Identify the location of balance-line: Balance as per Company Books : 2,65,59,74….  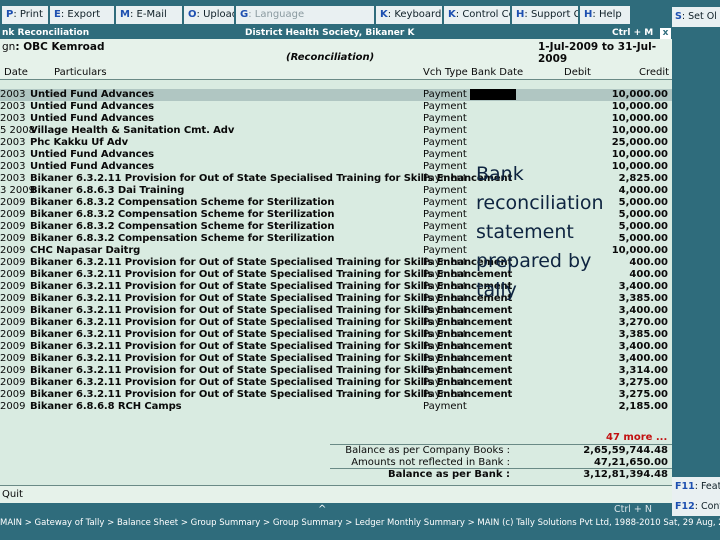
(336, 451).